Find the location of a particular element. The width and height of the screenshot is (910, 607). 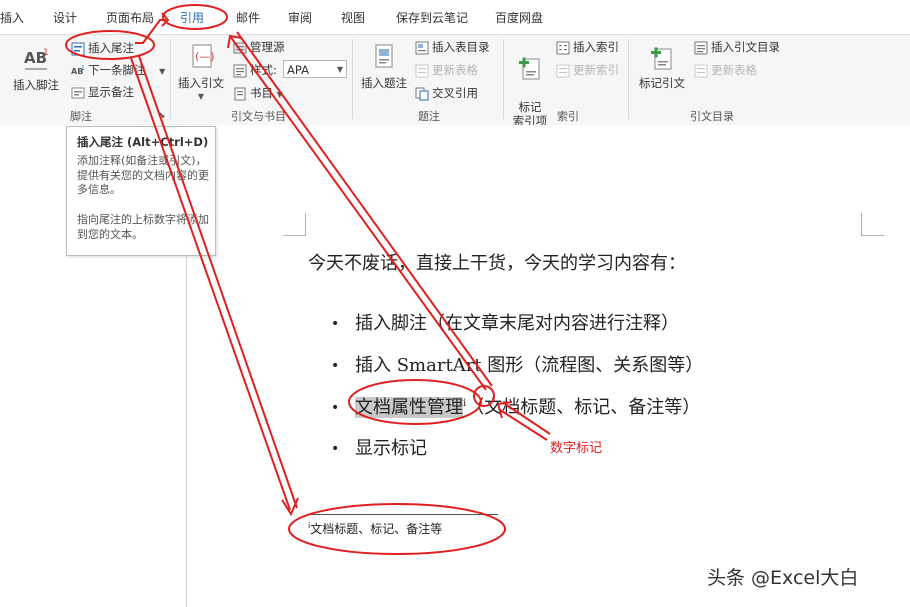

style-selector: 样式: is located at coordinates (255, 70).